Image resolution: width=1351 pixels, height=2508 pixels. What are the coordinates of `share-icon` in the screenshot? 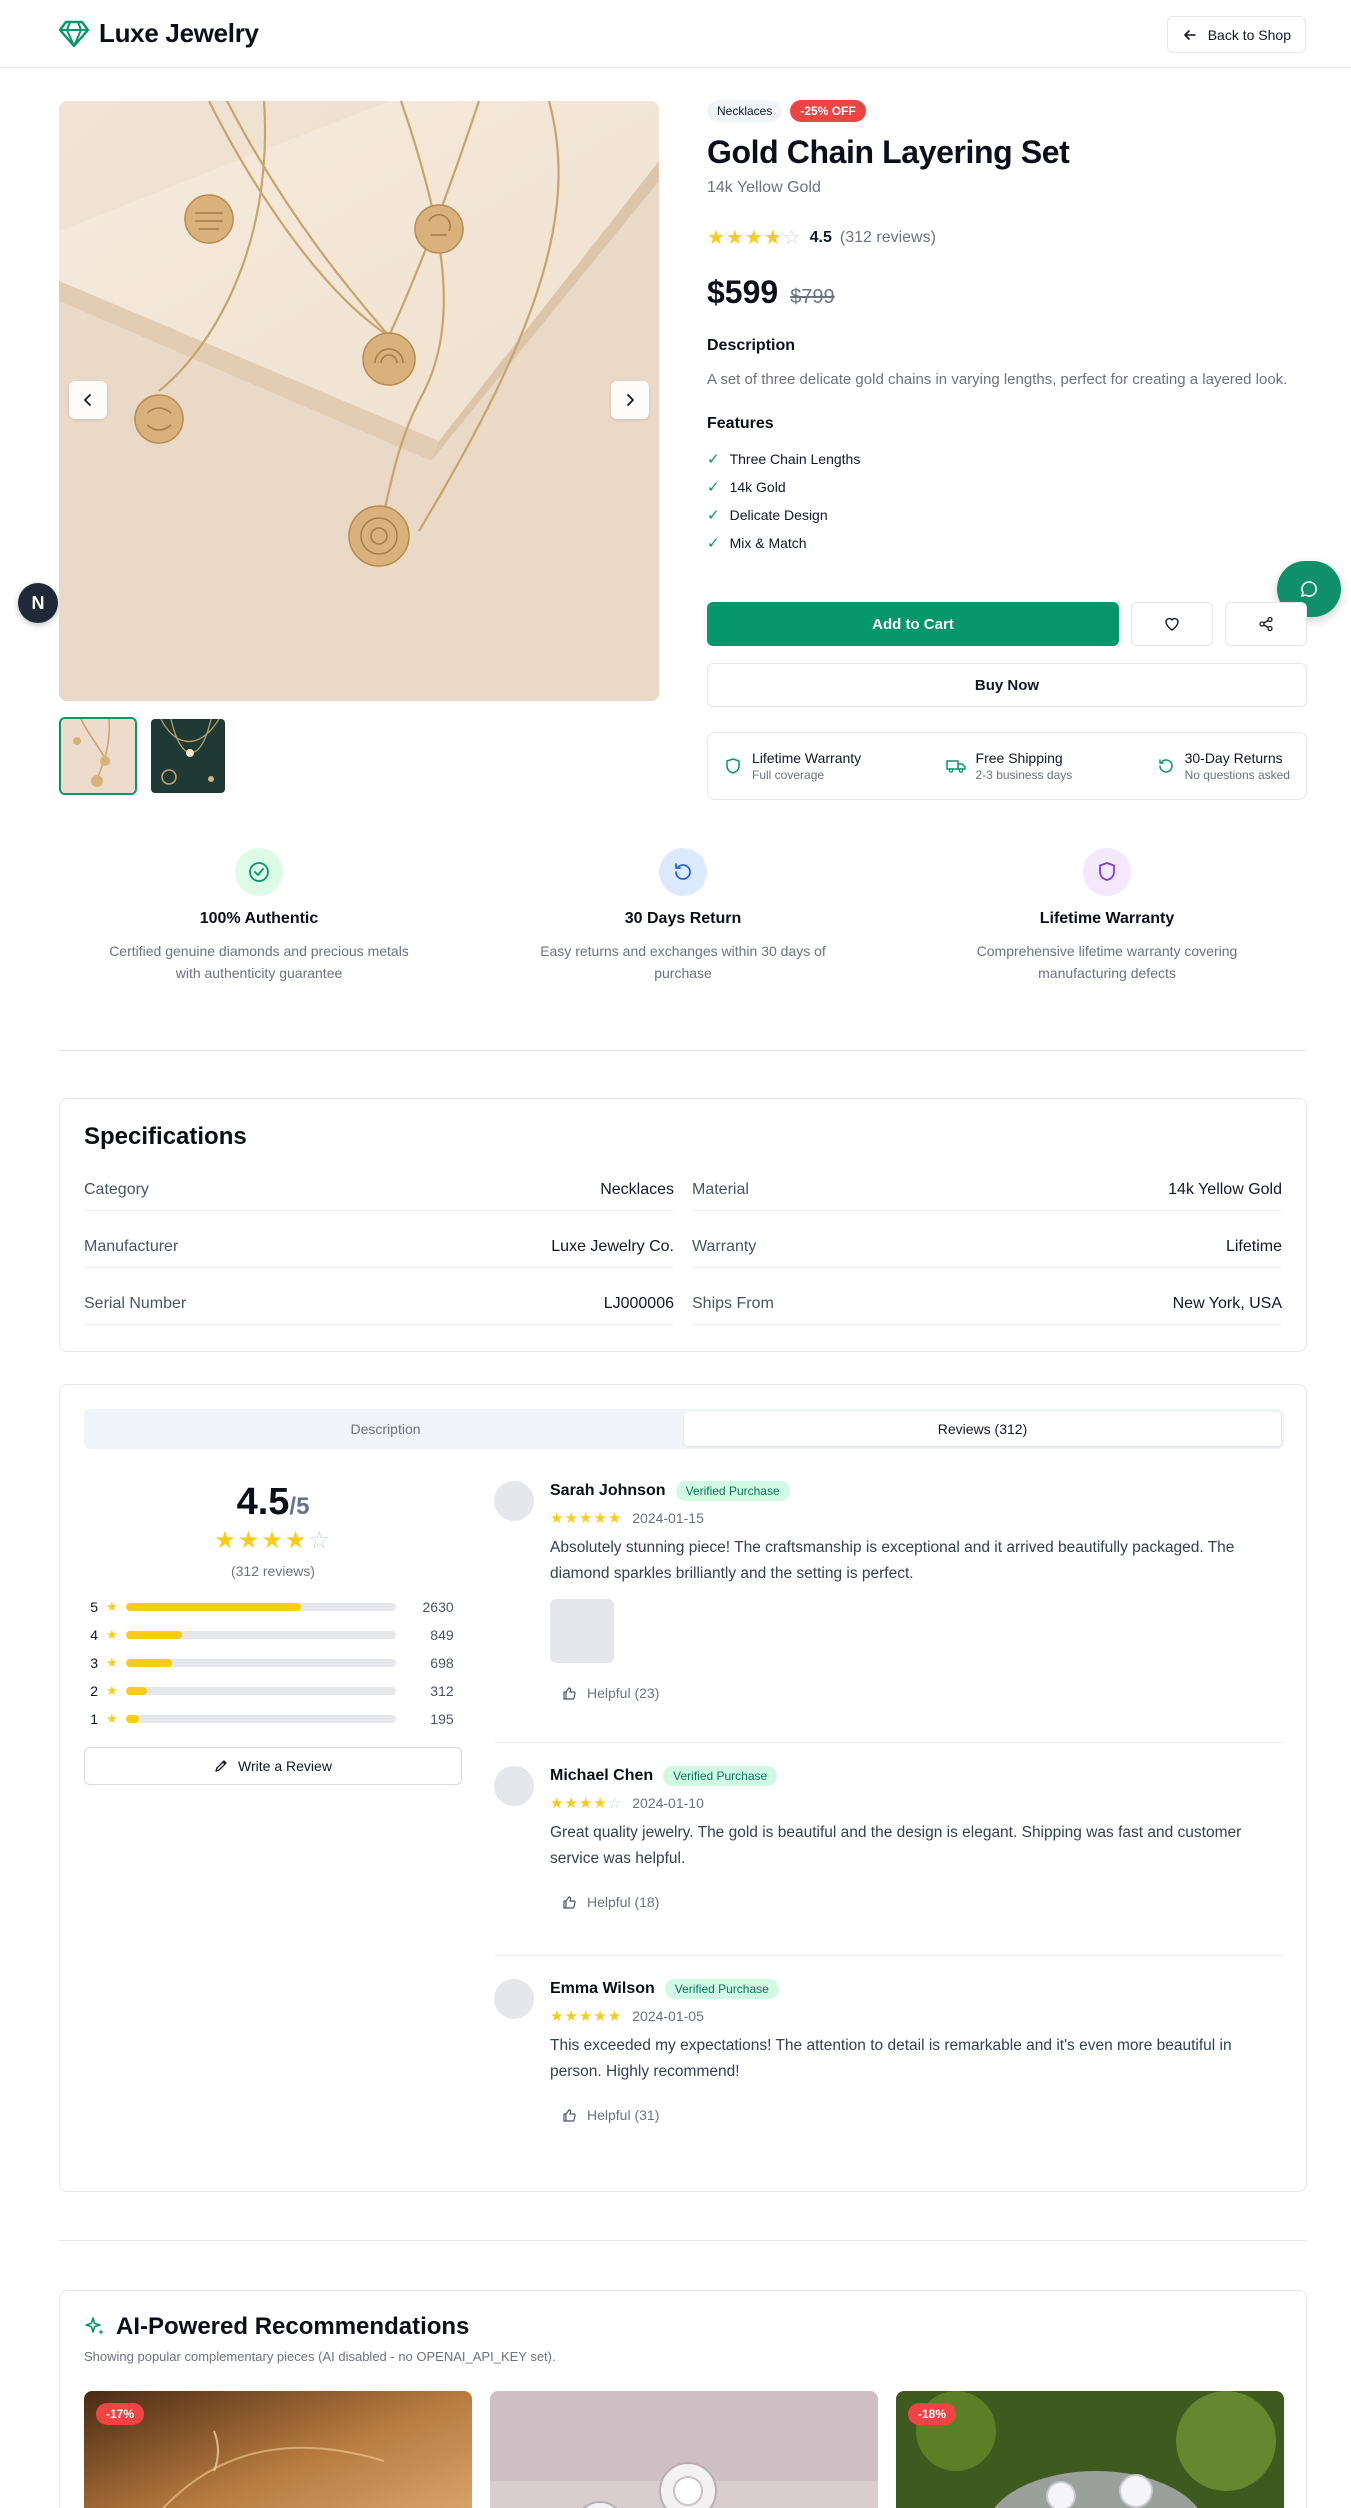 It's located at (1266, 624).